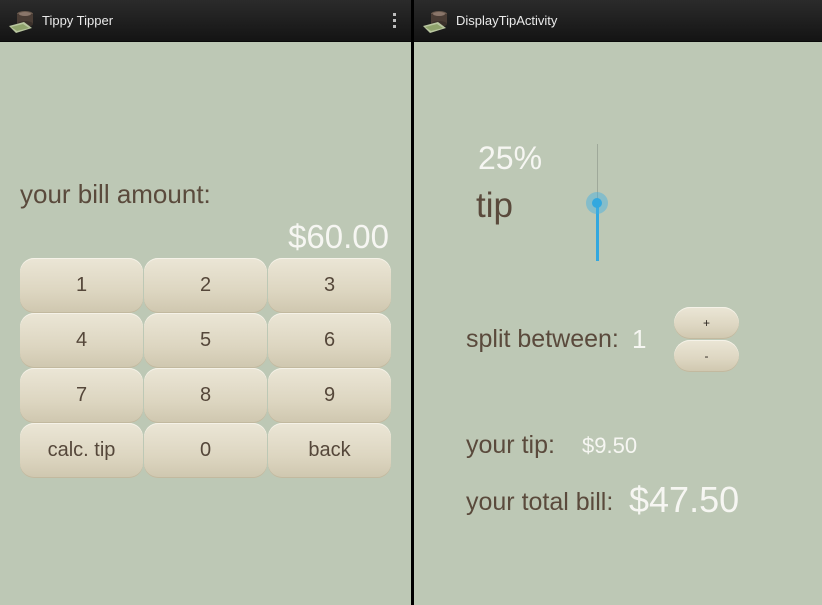 The width and height of the screenshot is (822, 605). Describe the element at coordinates (507, 20) in the screenshot. I see `app-title: DisplayTipActivity` at that location.